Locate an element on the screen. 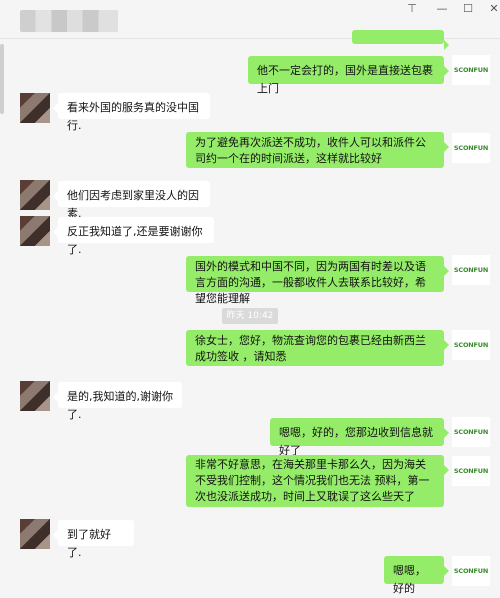  message-bubble-in: 看来外国的服务真的没中国行. is located at coordinates (131, 112).